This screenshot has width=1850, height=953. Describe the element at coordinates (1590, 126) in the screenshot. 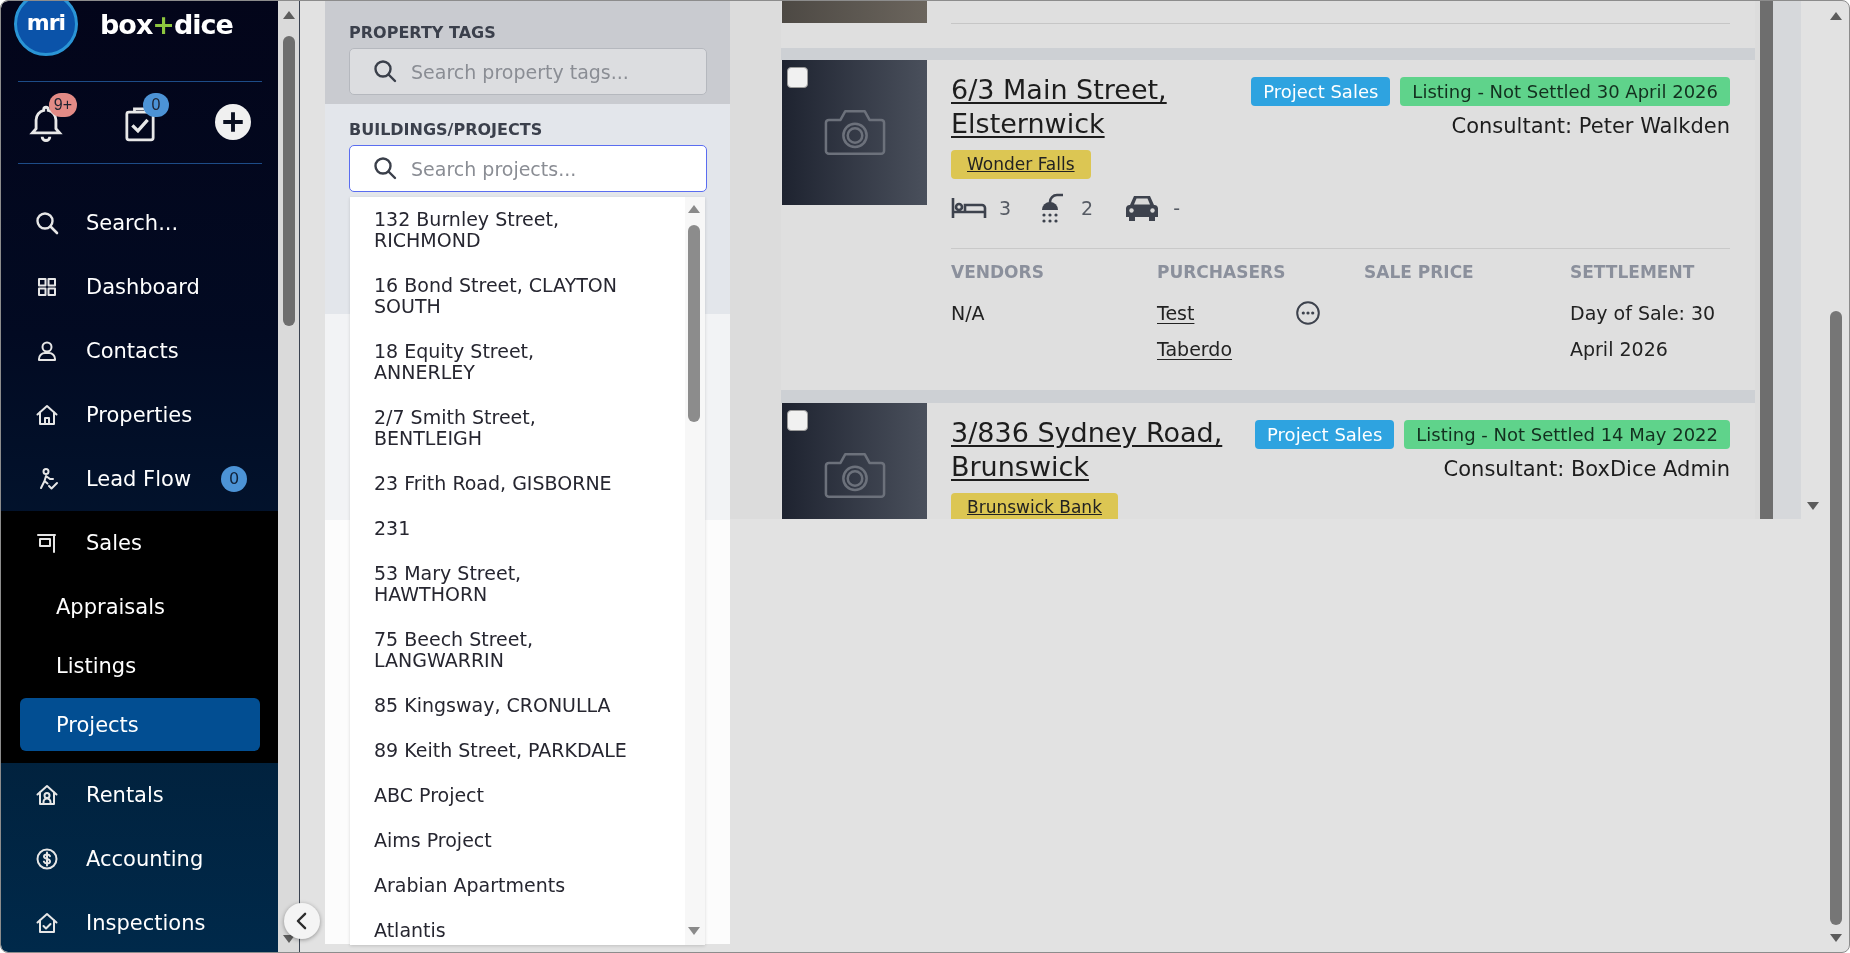

I see `consultant-name: Consultant: Peter Walkden` at that location.